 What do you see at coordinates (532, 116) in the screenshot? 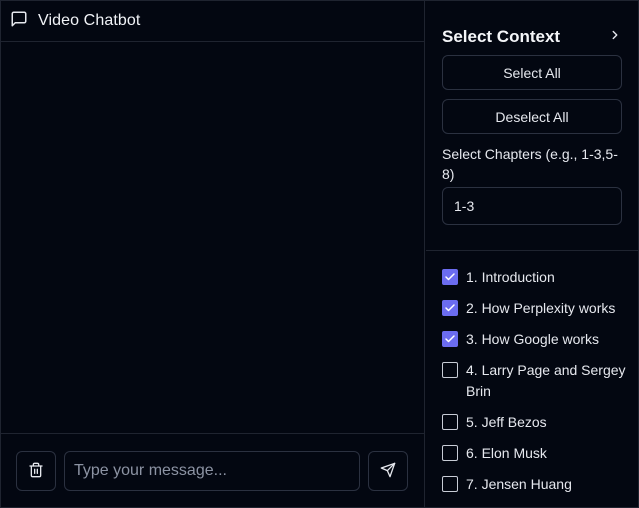
I see `deselect-all-button: Deselect All` at bounding box center [532, 116].